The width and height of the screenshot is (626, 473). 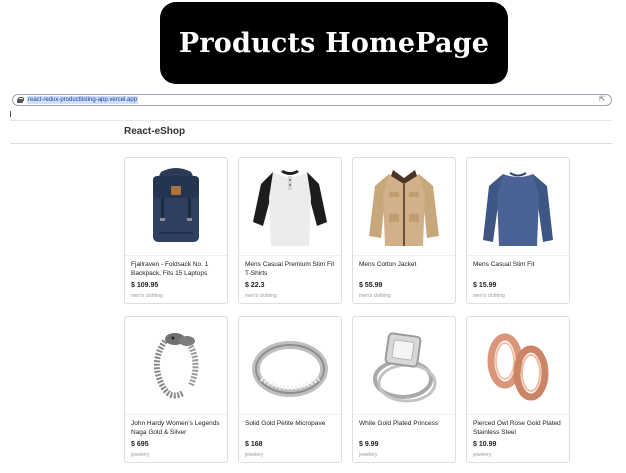 What do you see at coordinates (311, 120) in the screenshot?
I see `header-top-border` at bounding box center [311, 120].